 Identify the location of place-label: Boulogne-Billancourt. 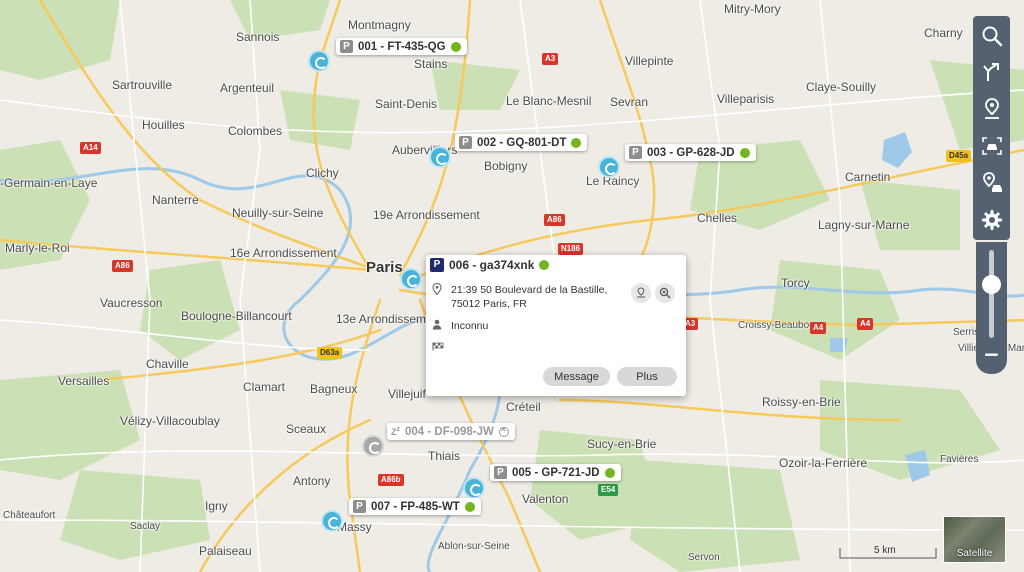
(236, 316).